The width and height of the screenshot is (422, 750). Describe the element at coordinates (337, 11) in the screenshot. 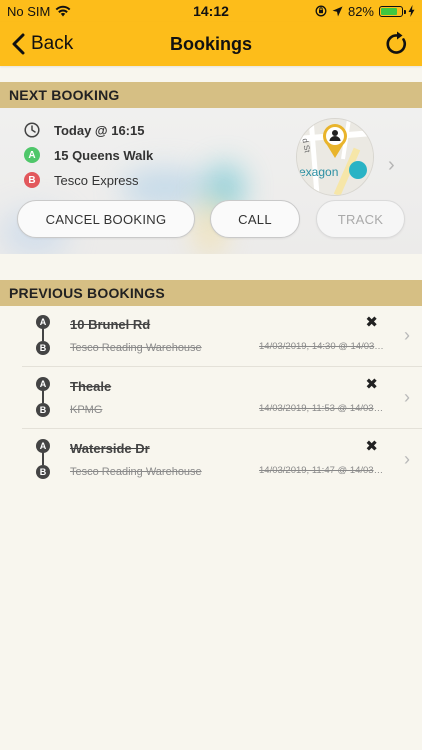

I see `location-arrow-icon` at that location.